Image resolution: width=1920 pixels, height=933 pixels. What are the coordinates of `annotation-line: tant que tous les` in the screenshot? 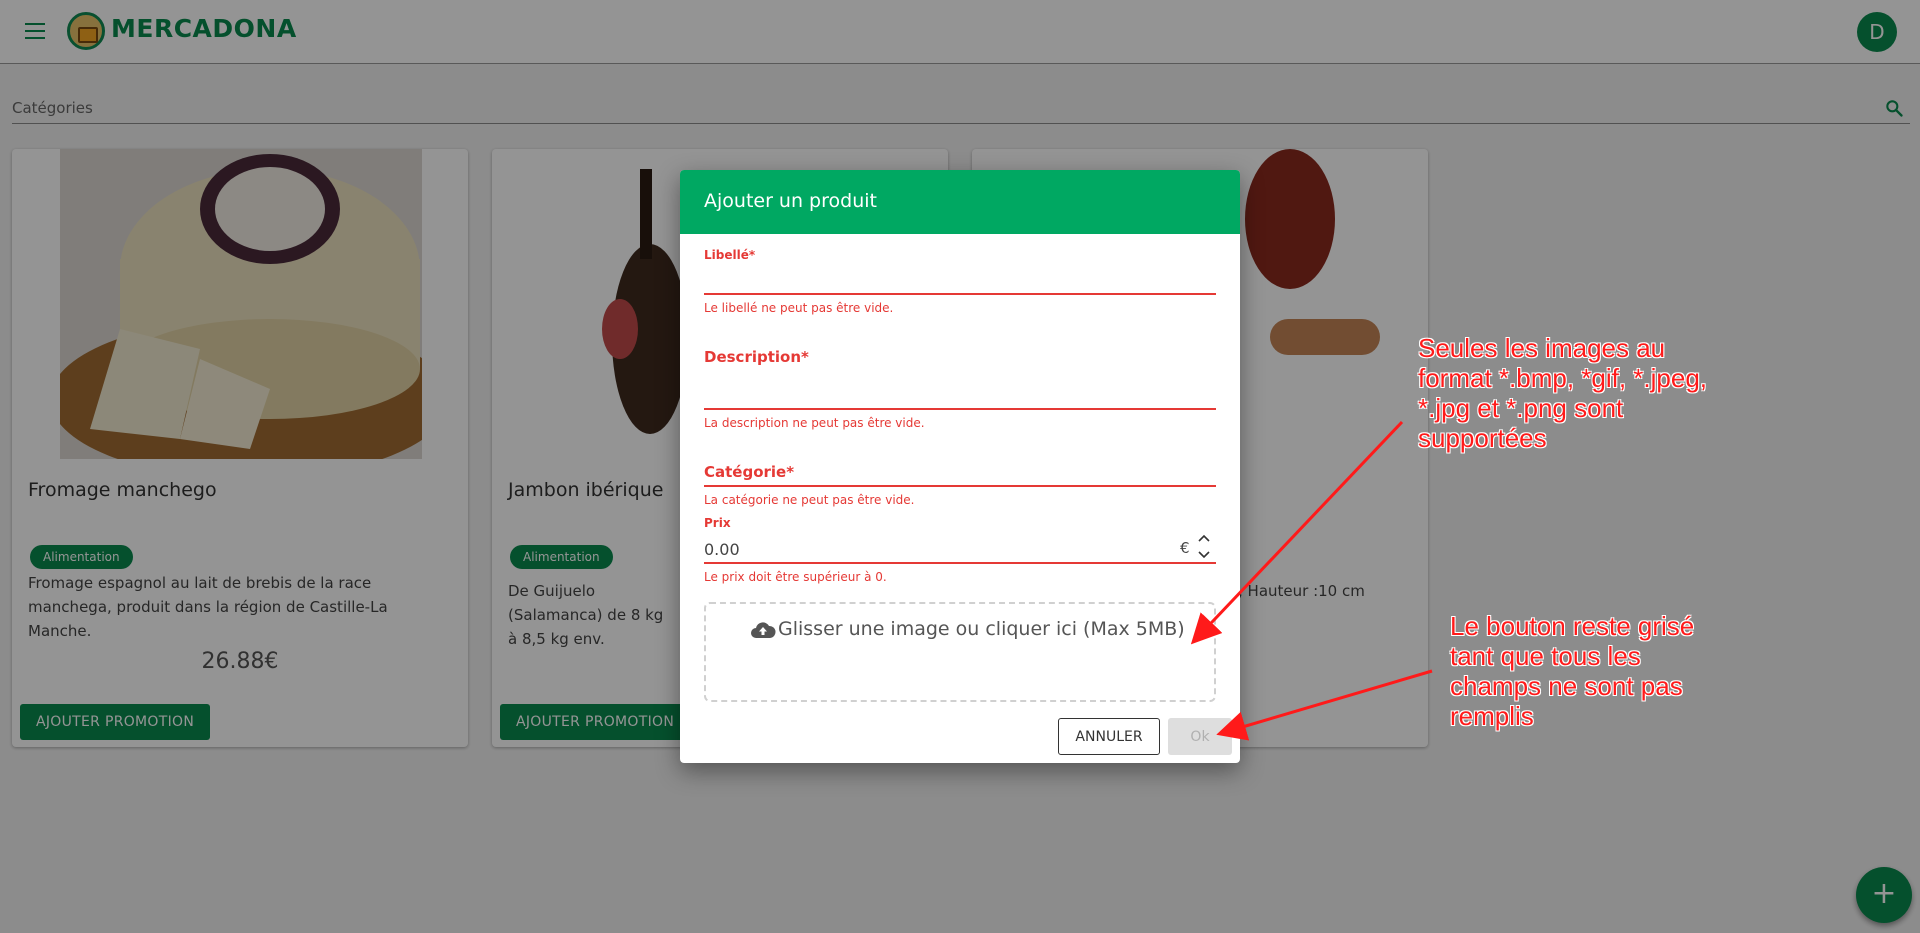 It's located at (1545, 656).